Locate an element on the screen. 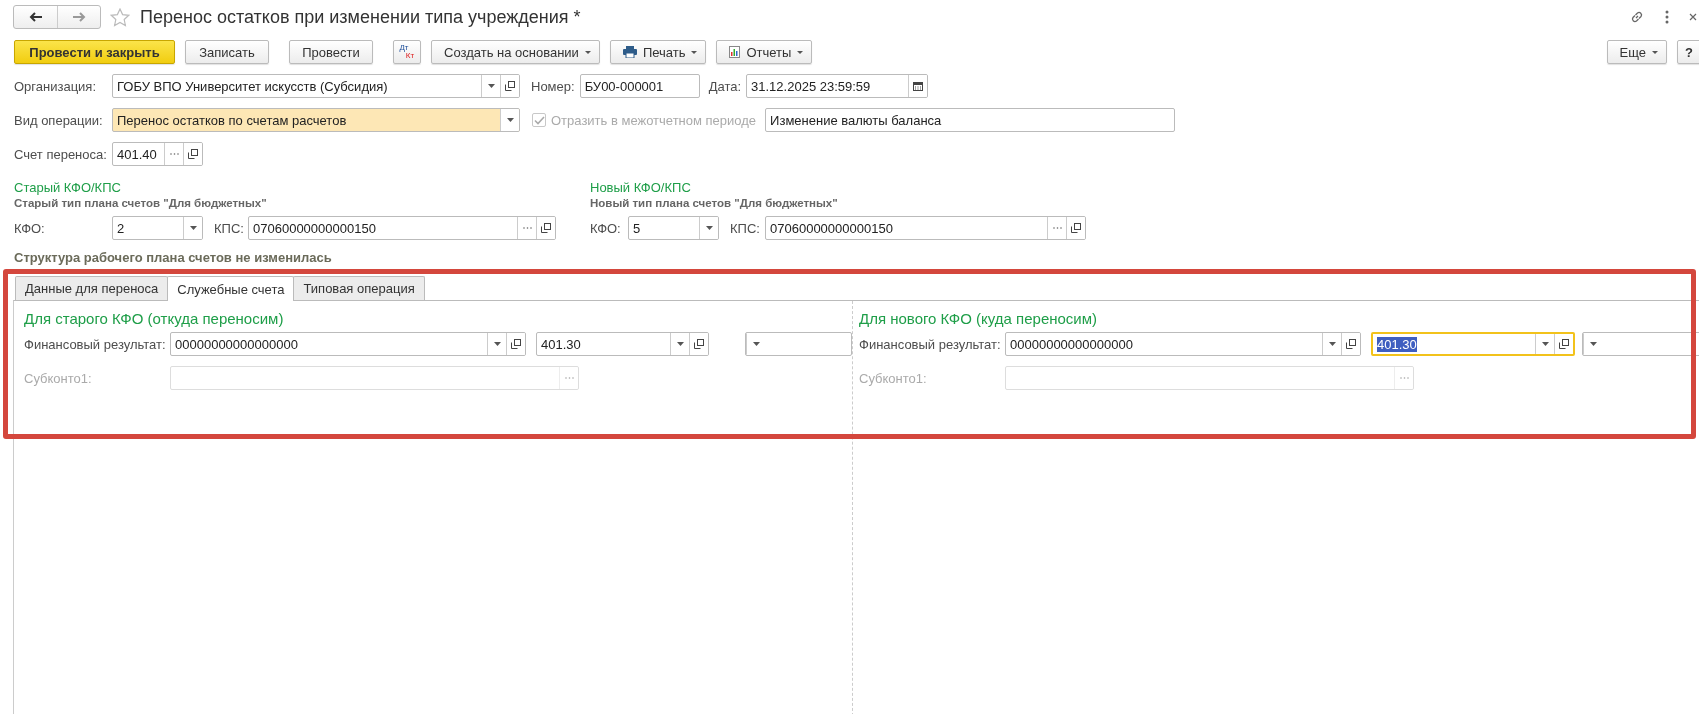 This screenshot has height=714, width=1699. printer-icon is located at coordinates (629, 52).